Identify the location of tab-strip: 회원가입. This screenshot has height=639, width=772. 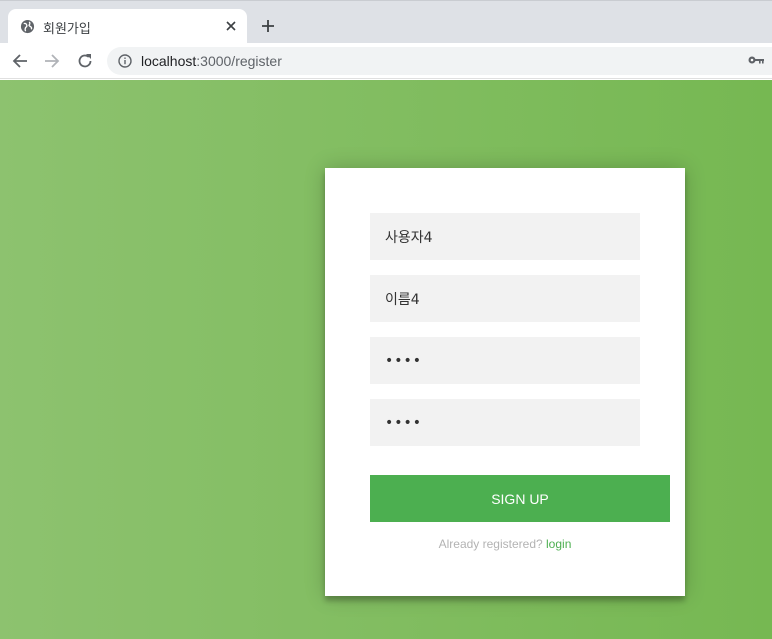
(386, 22).